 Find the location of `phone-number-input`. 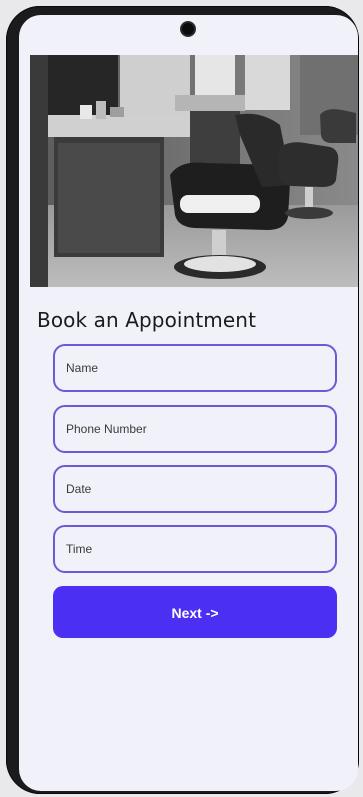

phone-number-input is located at coordinates (195, 429).